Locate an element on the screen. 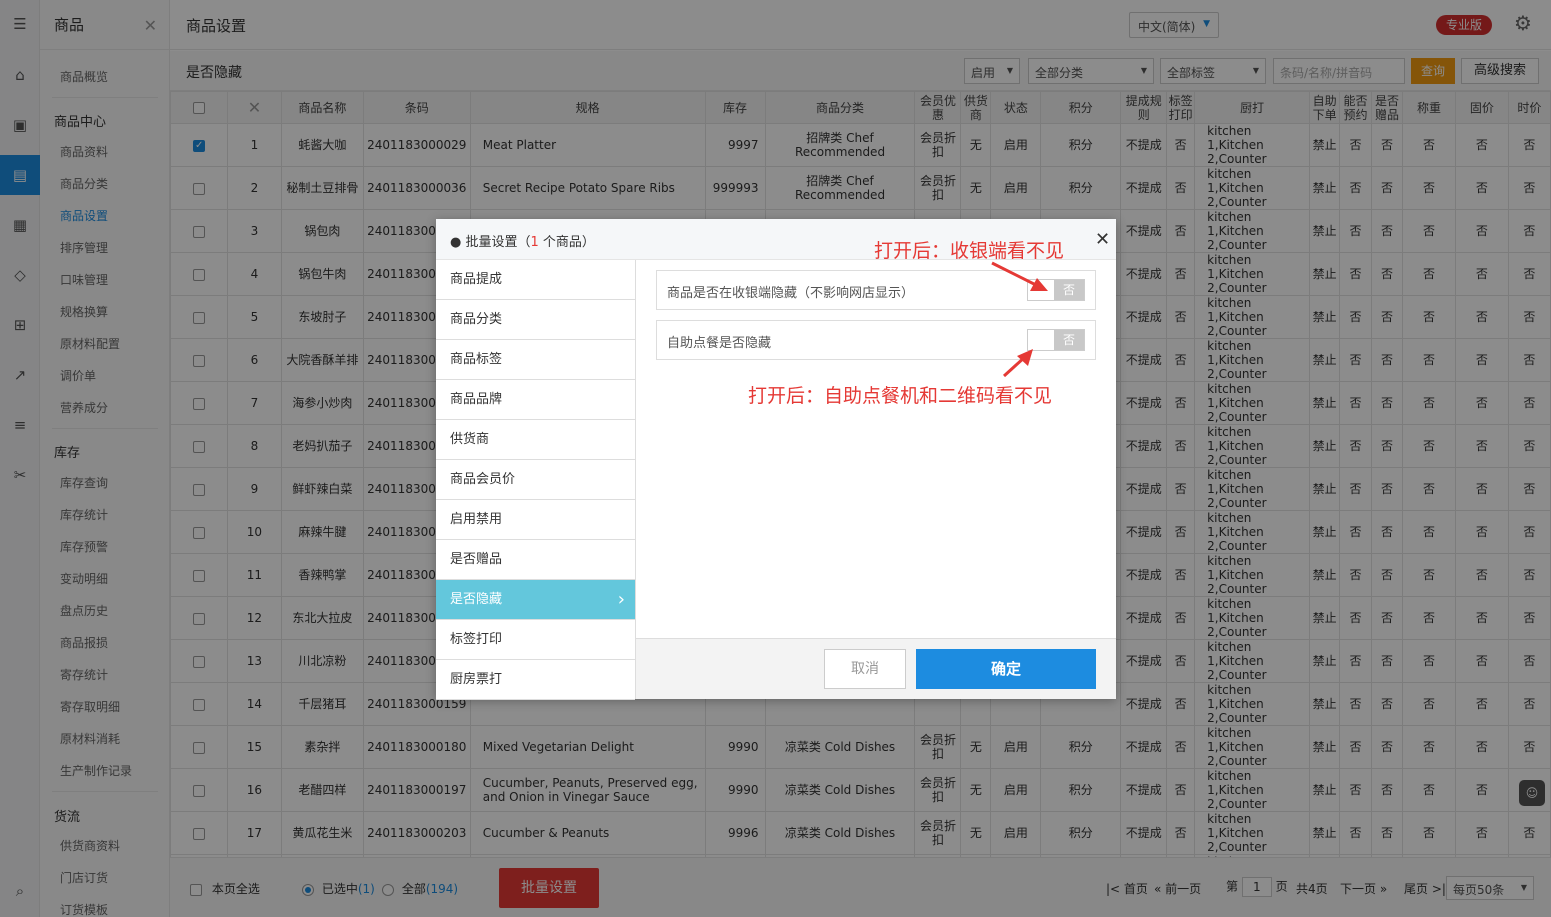 The image size is (1551, 917). option-selforder-hide: 自助点餐是否隐藏 否 is located at coordinates (876, 340).